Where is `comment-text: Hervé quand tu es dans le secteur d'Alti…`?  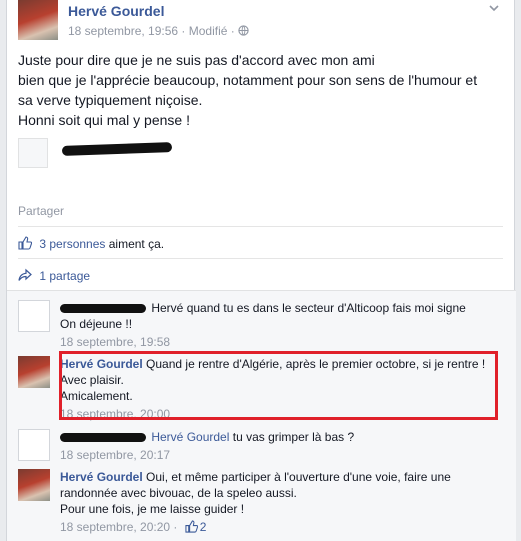
comment-text: Hervé quand tu es dans le secteur d'Alti… is located at coordinates (308, 308).